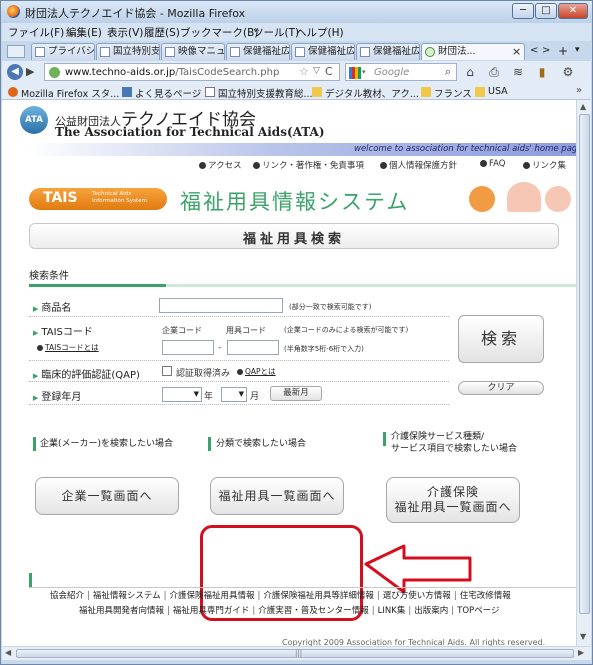  I want to click on firefox-icon, so click(13, 11).